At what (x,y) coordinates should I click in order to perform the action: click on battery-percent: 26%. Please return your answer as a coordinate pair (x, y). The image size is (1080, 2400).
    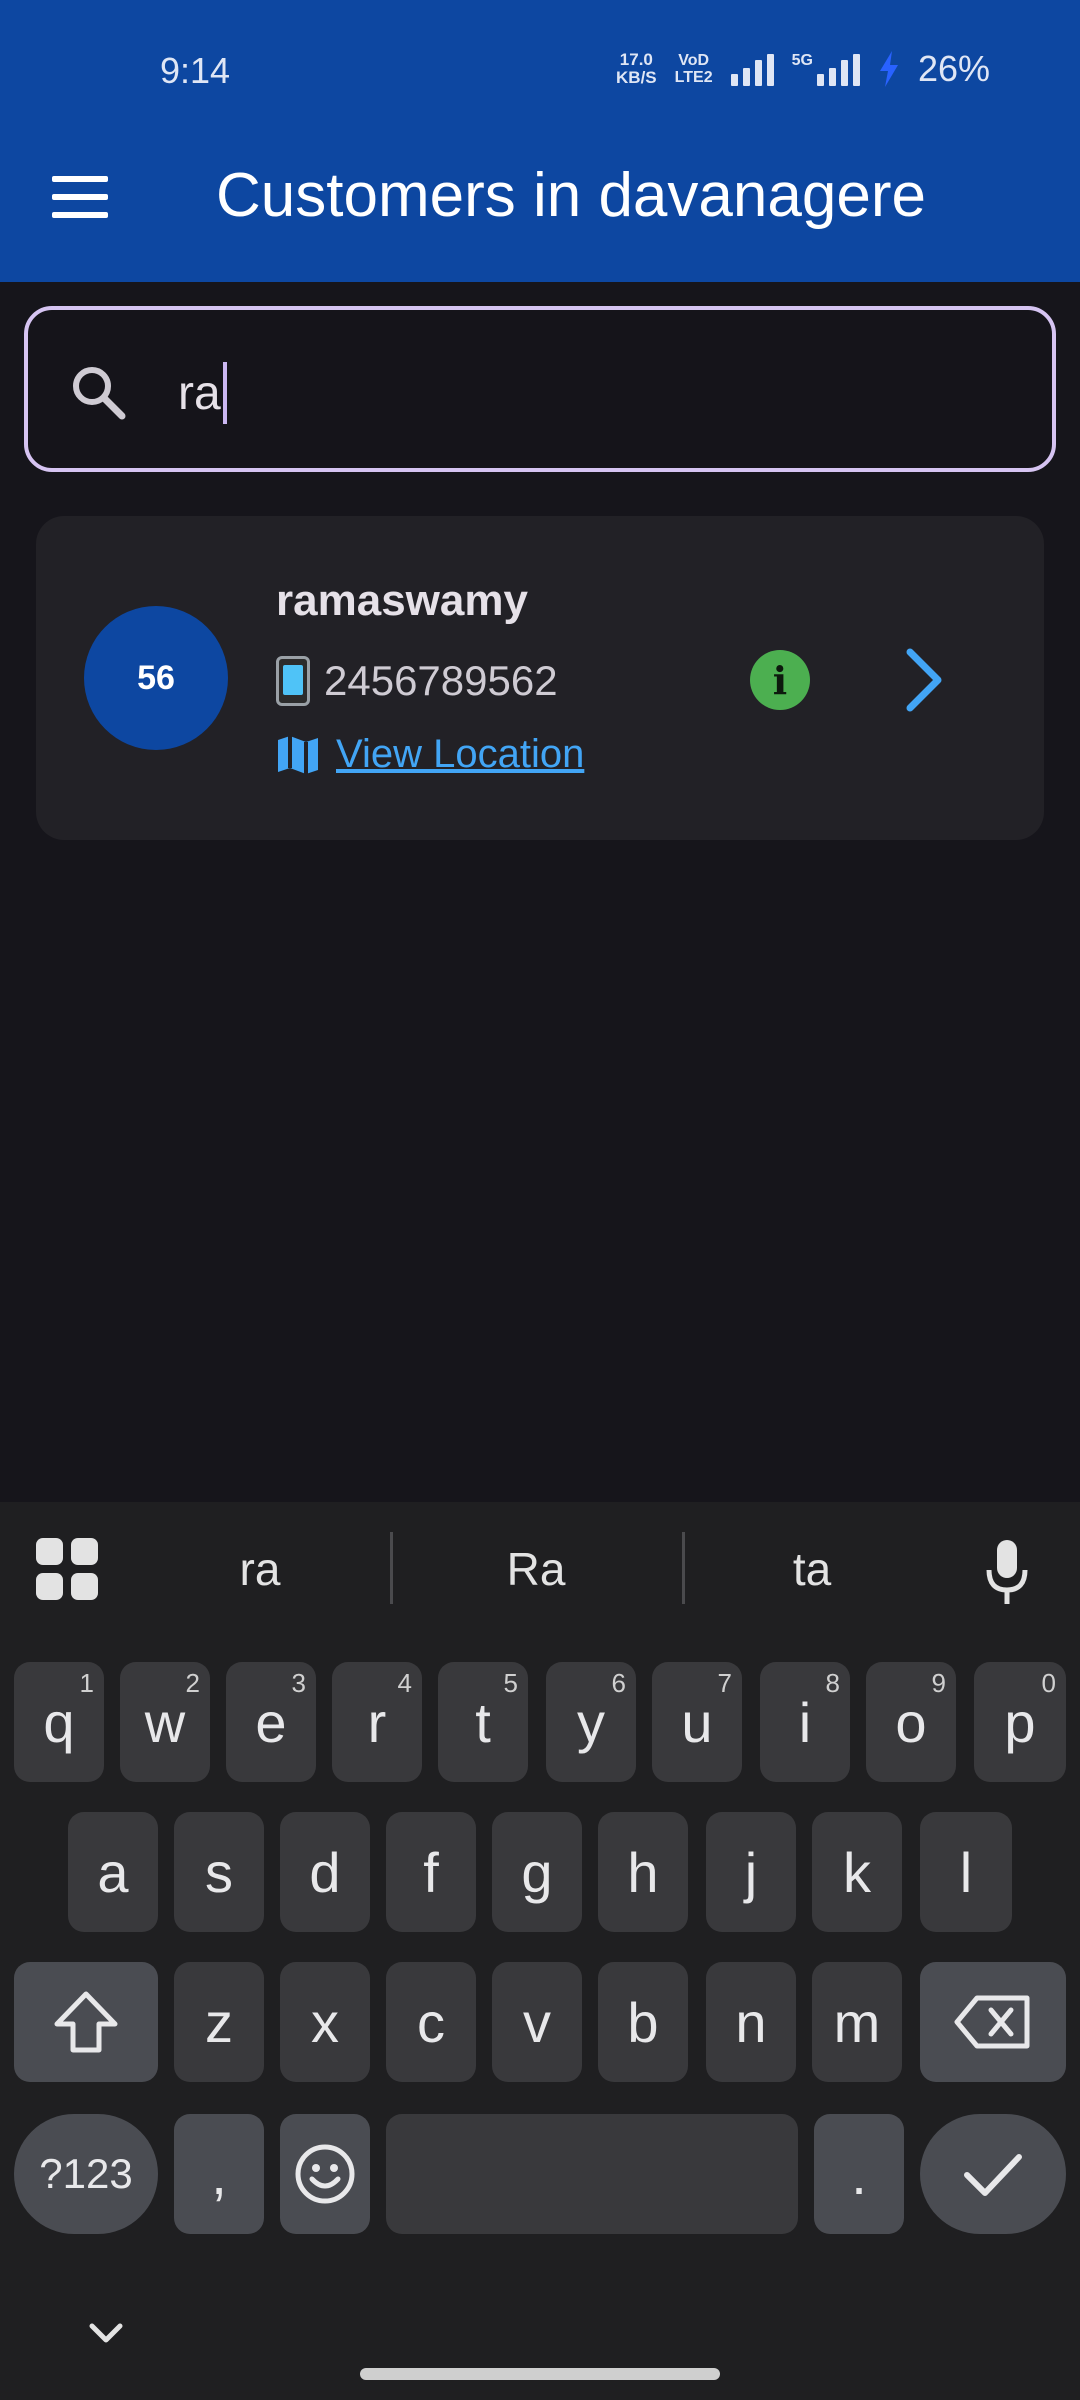
    Looking at the image, I should click on (953, 68).